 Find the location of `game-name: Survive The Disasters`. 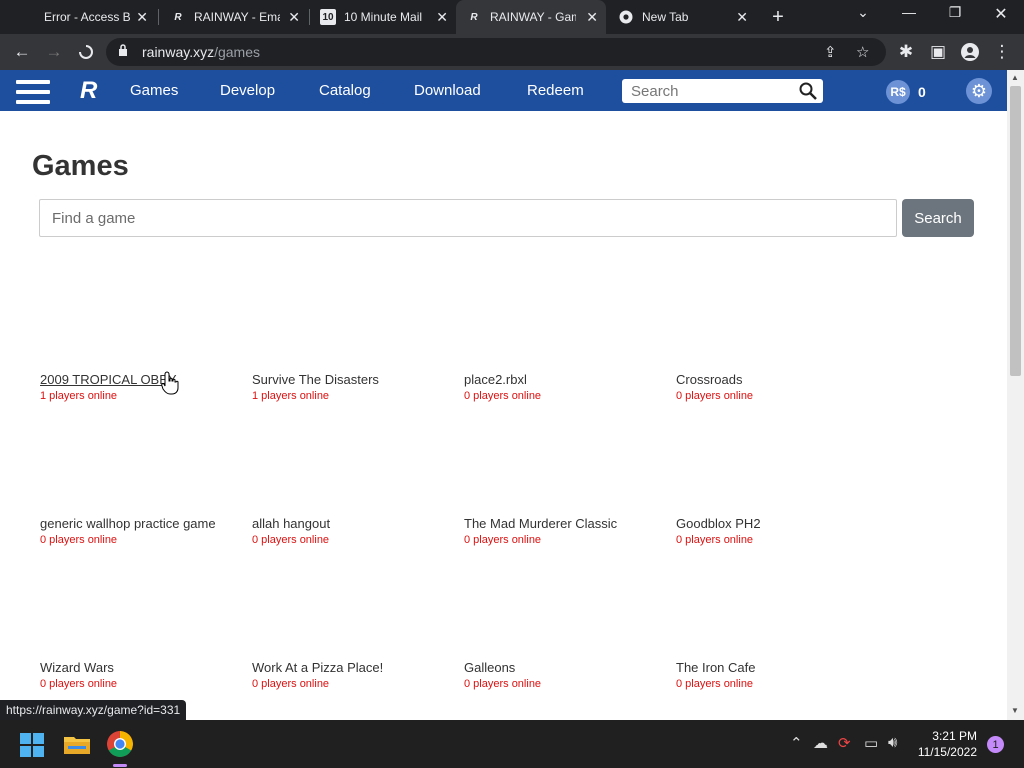

game-name: Survive The Disasters is located at coordinates (352, 379).